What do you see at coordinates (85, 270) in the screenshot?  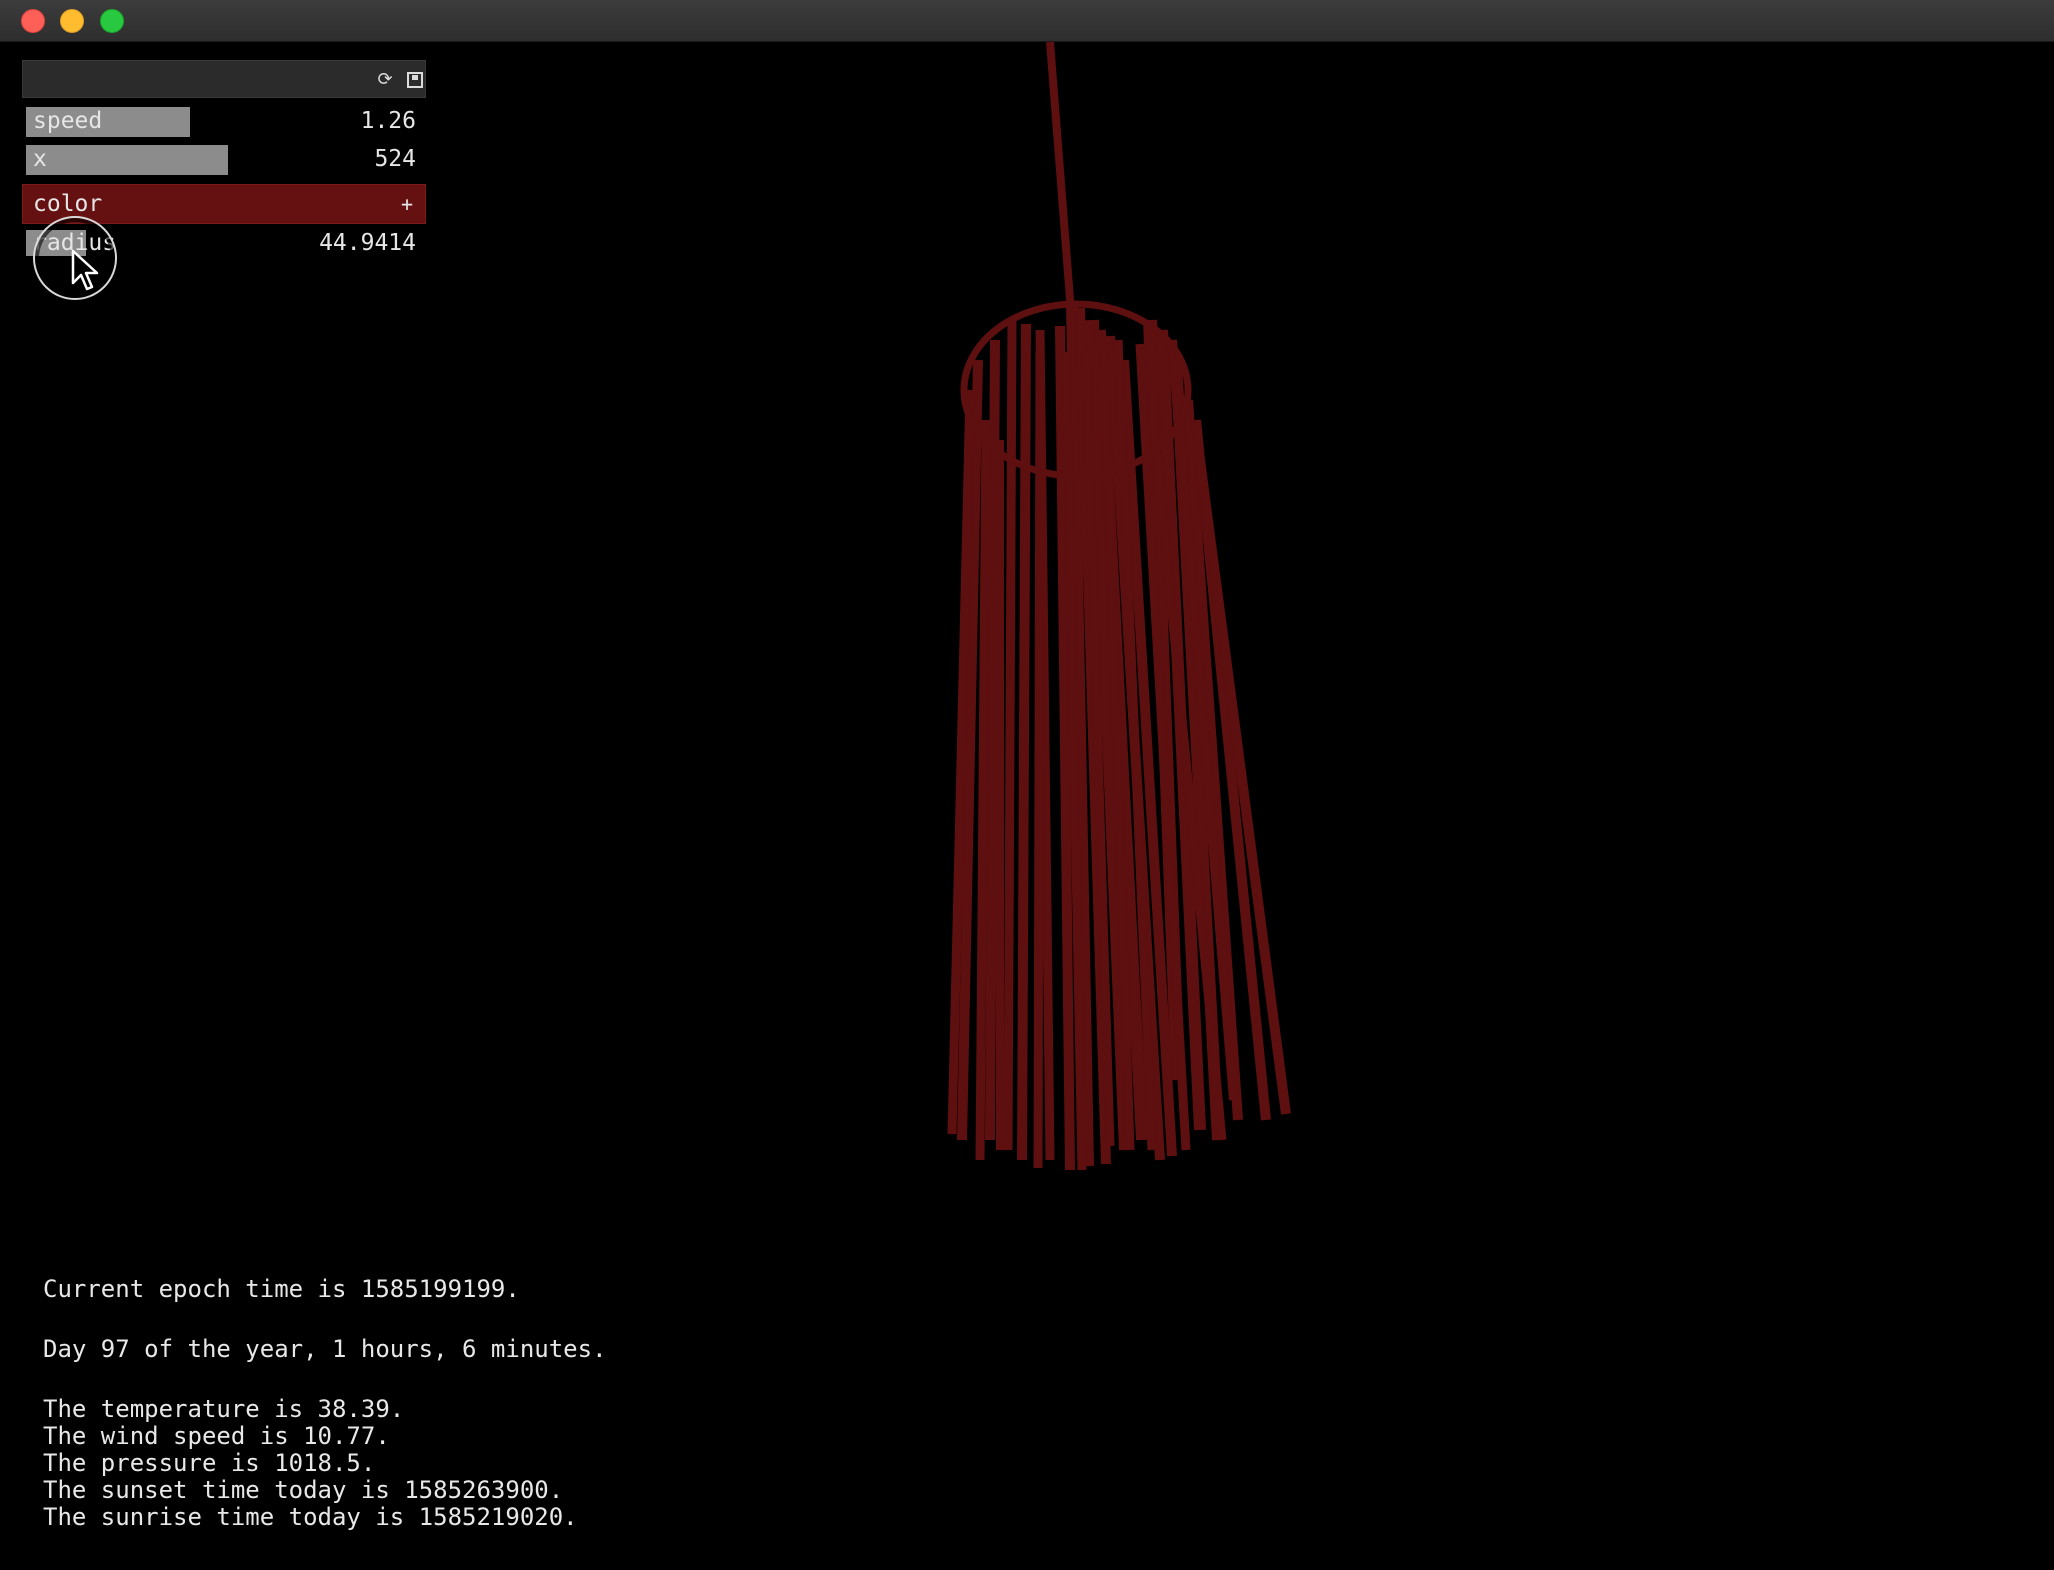 I see `mouse-pointer-icon` at bounding box center [85, 270].